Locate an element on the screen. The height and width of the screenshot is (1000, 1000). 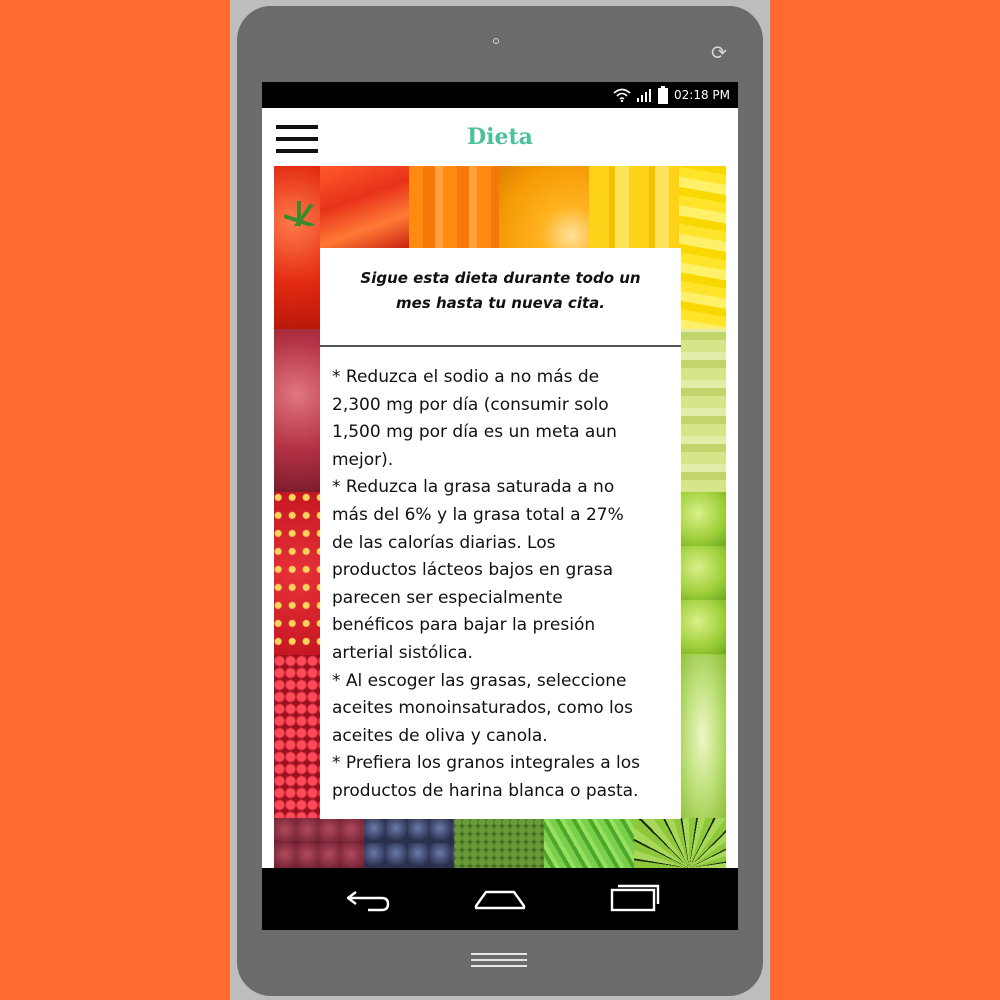
home-icon is located at coordinates (500, 899).